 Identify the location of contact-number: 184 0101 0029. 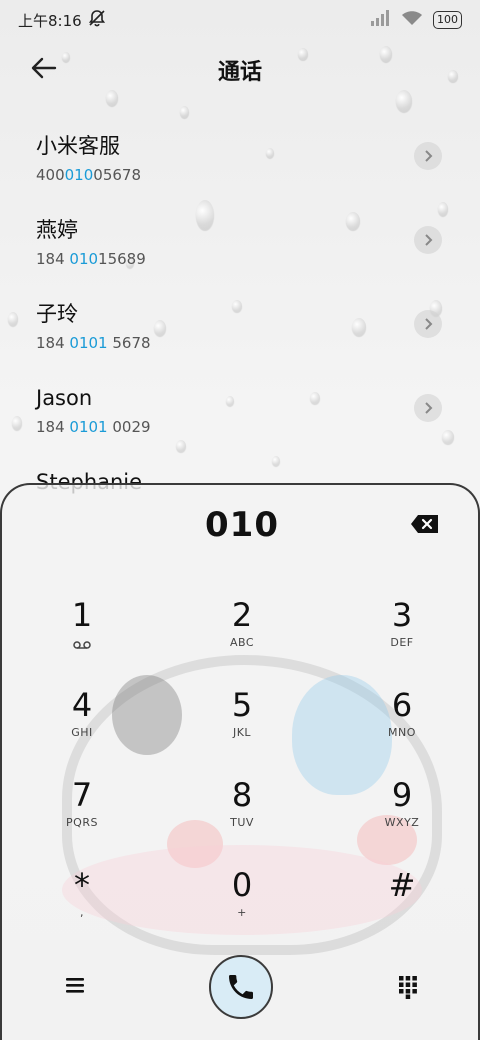
(93, 427).